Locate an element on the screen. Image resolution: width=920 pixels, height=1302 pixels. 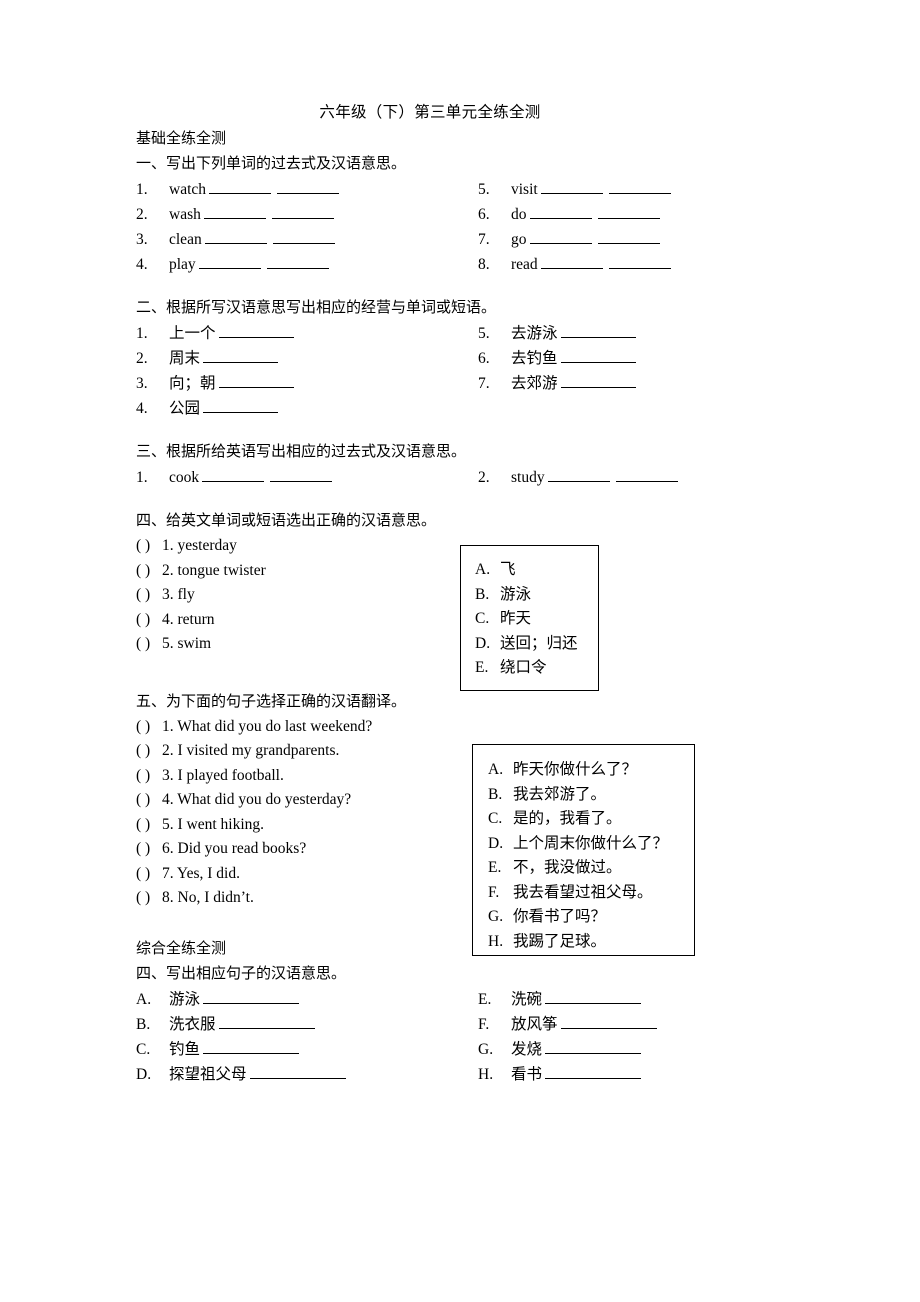
item-word: 向；朝 is located at coordinates (192, 383).